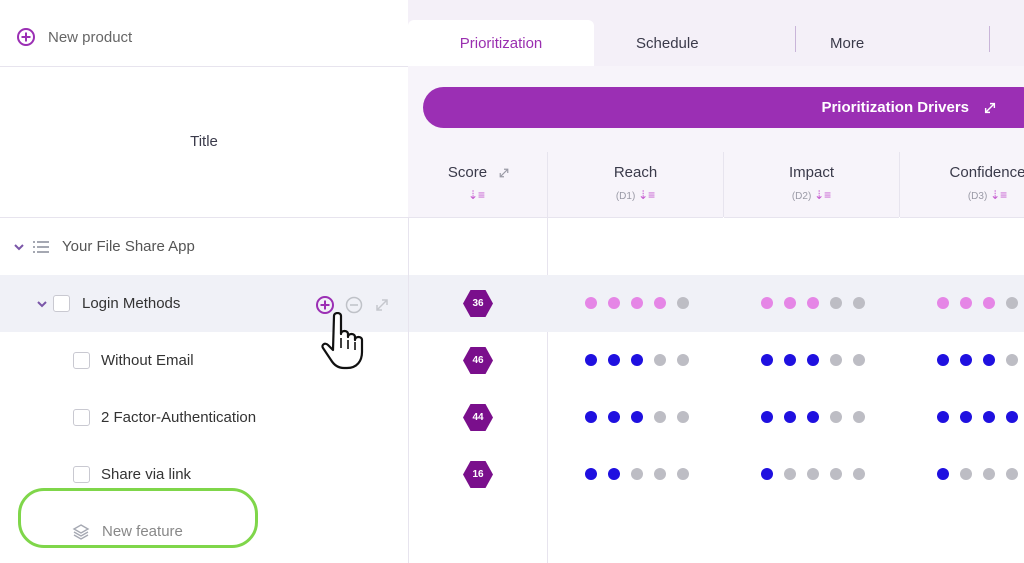 The width and height of the screenshot is (1024, 563). I want to click on column-header-score: Score ⇣≡, so click(477, 185).